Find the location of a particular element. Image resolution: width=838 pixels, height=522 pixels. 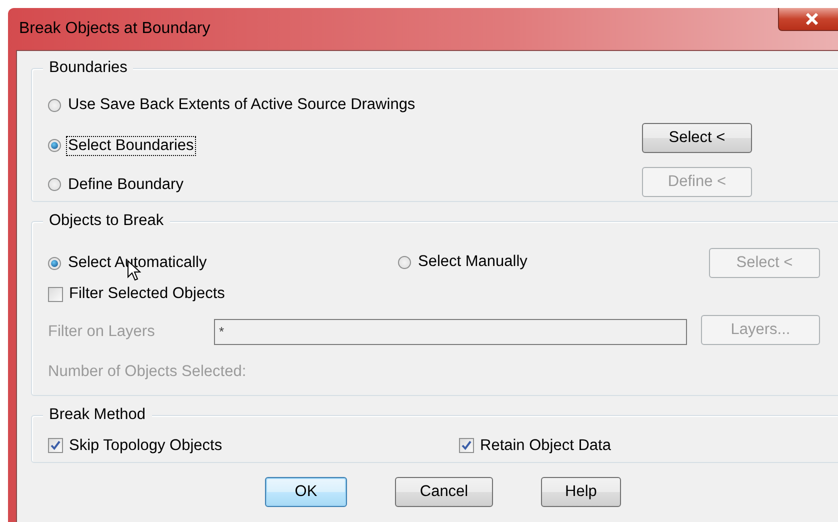

close-icon is located at coordinates (812, 19).